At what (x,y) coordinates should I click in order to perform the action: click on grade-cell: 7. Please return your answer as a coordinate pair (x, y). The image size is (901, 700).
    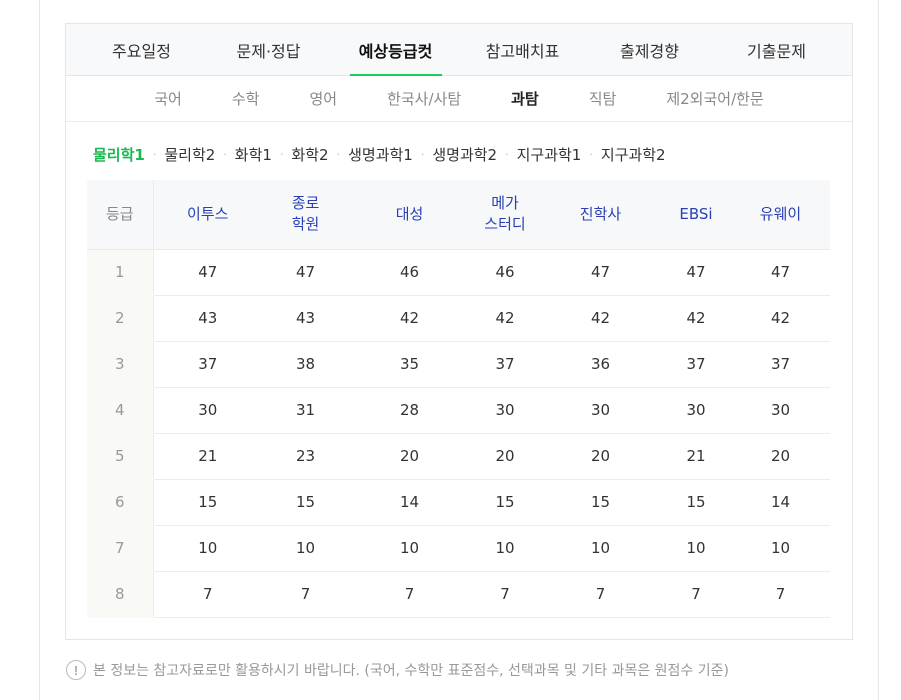
    Looking at the image, I should click on (120, 548).